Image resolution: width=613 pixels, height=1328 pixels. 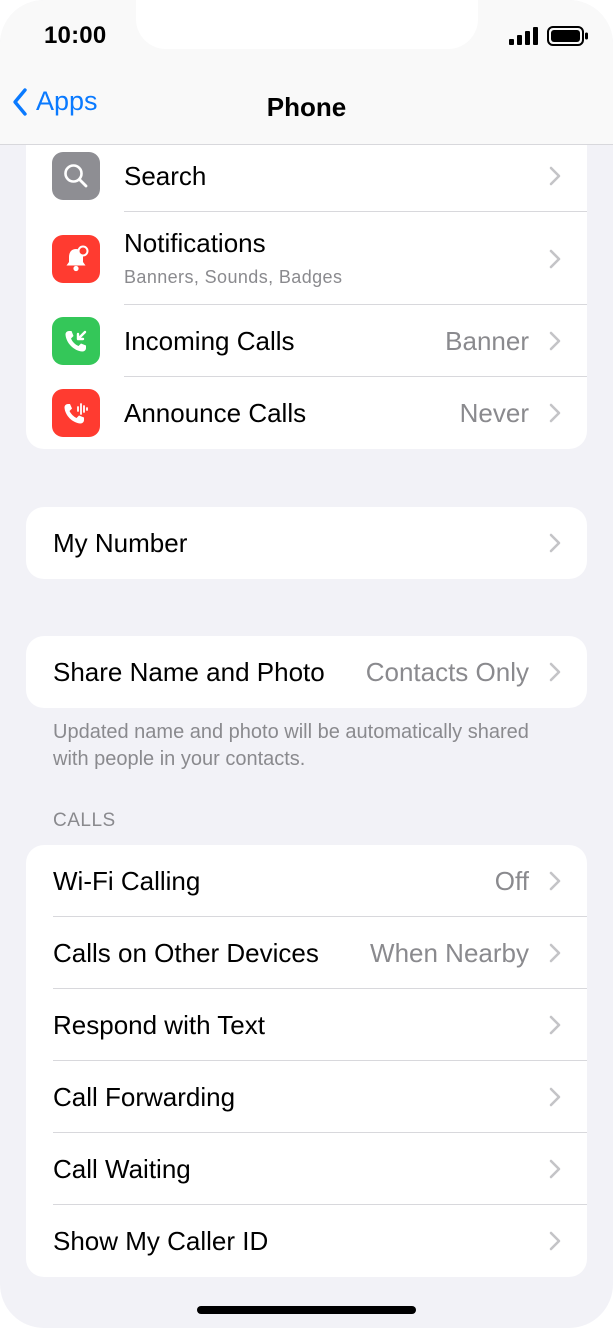 I want to click on search-row: Search, so click(x=306, y=176).